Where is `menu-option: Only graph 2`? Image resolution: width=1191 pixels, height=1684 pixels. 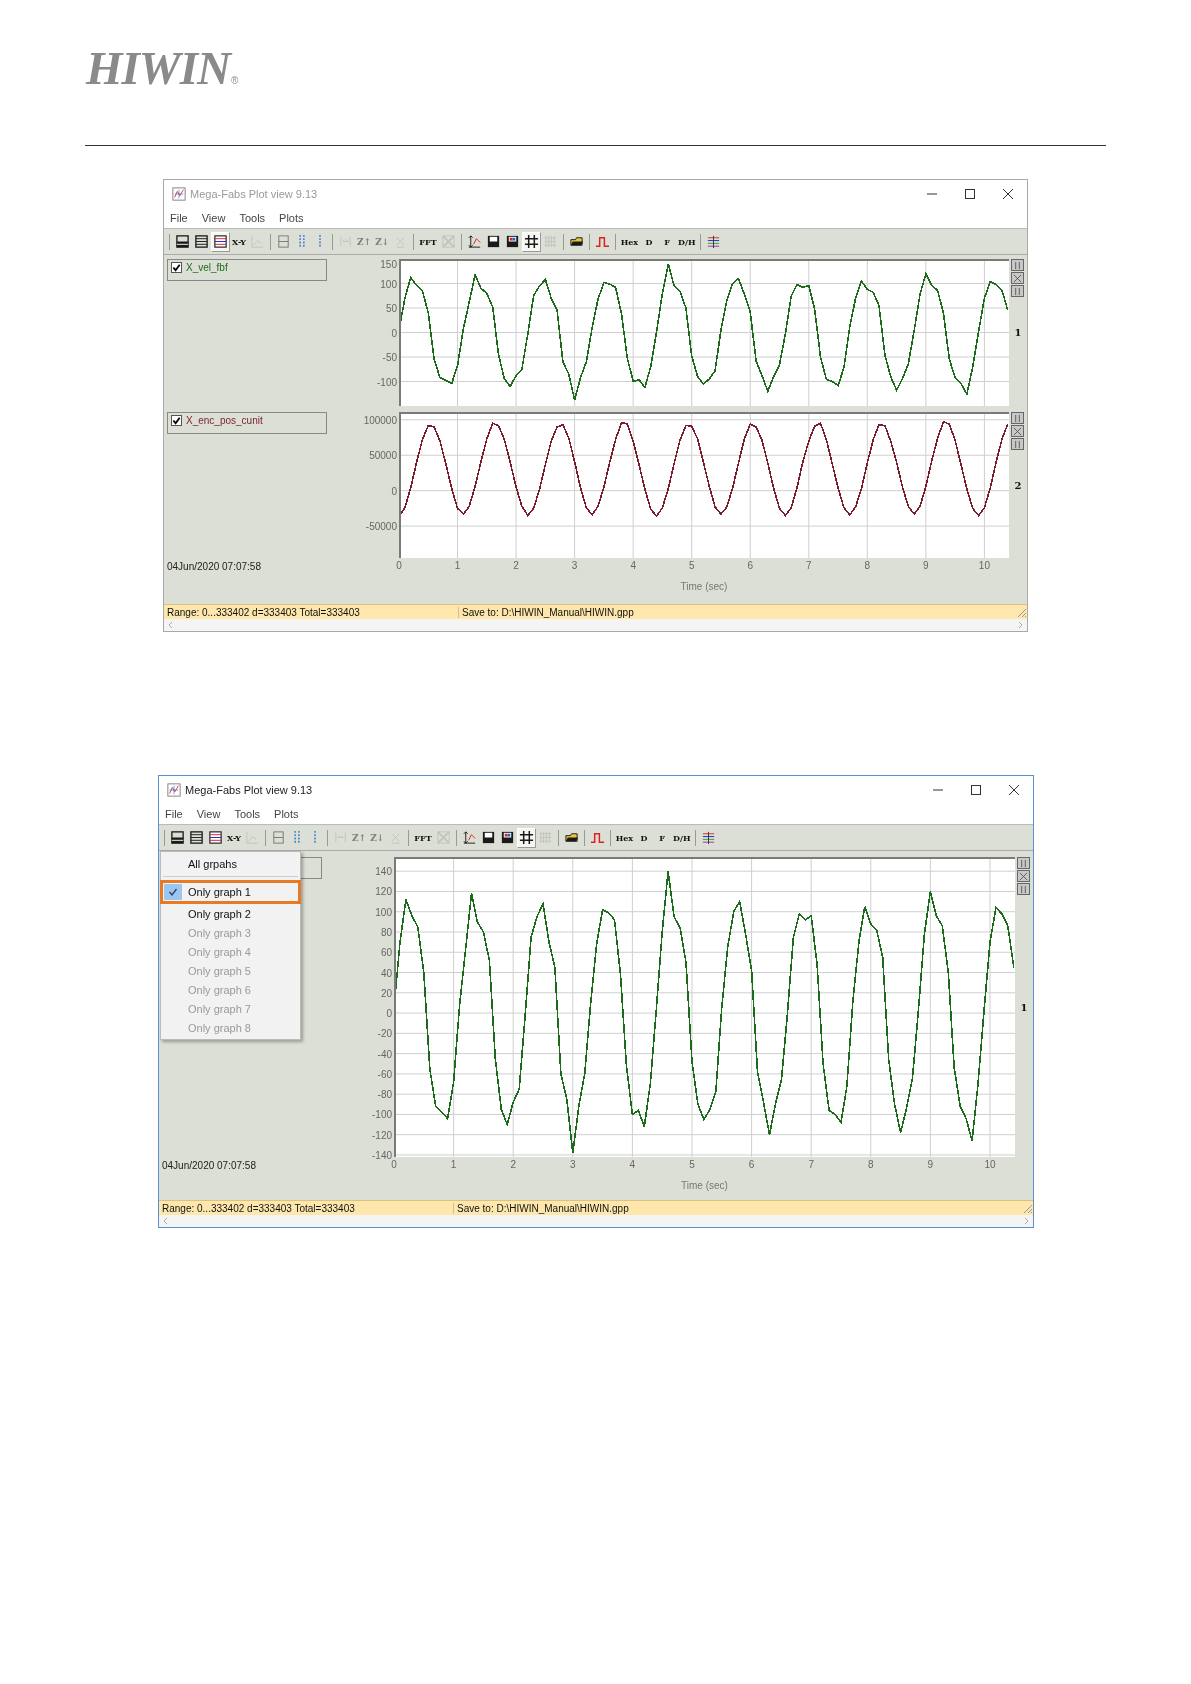 menu-option: Only graph 2 is located at coordinates (230, 913).